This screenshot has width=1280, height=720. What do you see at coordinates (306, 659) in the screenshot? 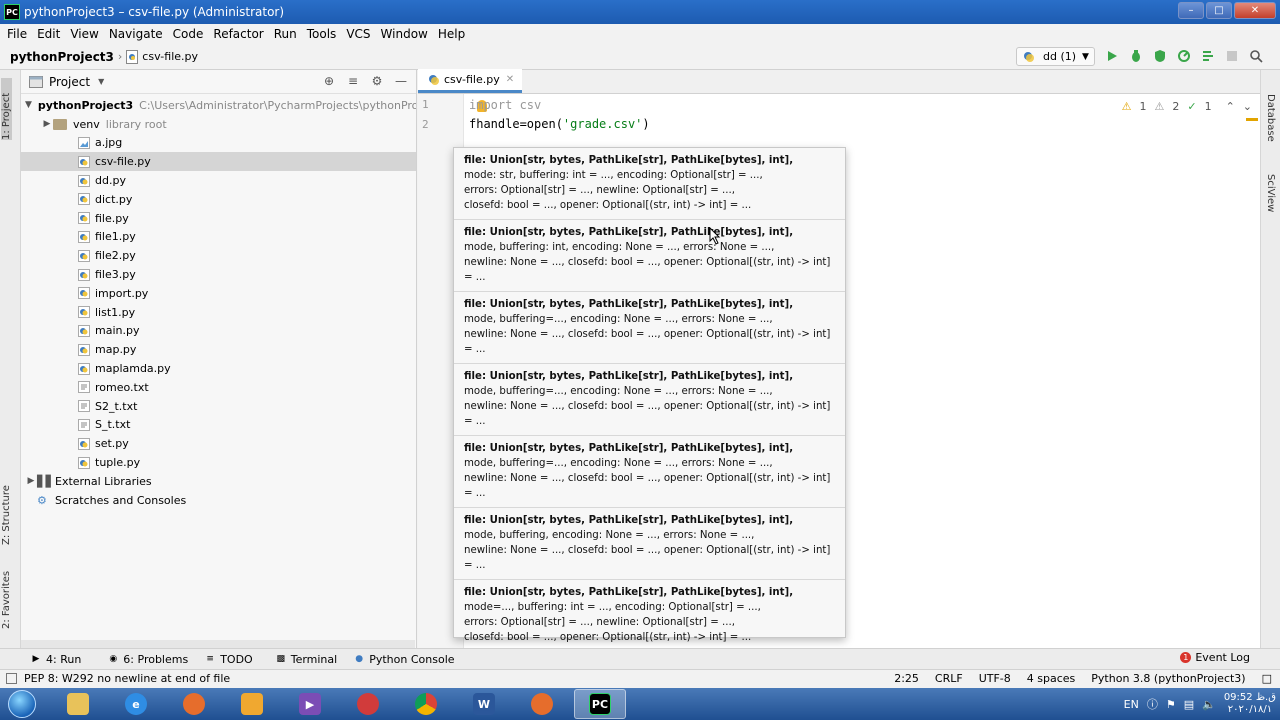
I see `terminal-tool-button: ▩ Terminal` at bounding box center [306, 659].